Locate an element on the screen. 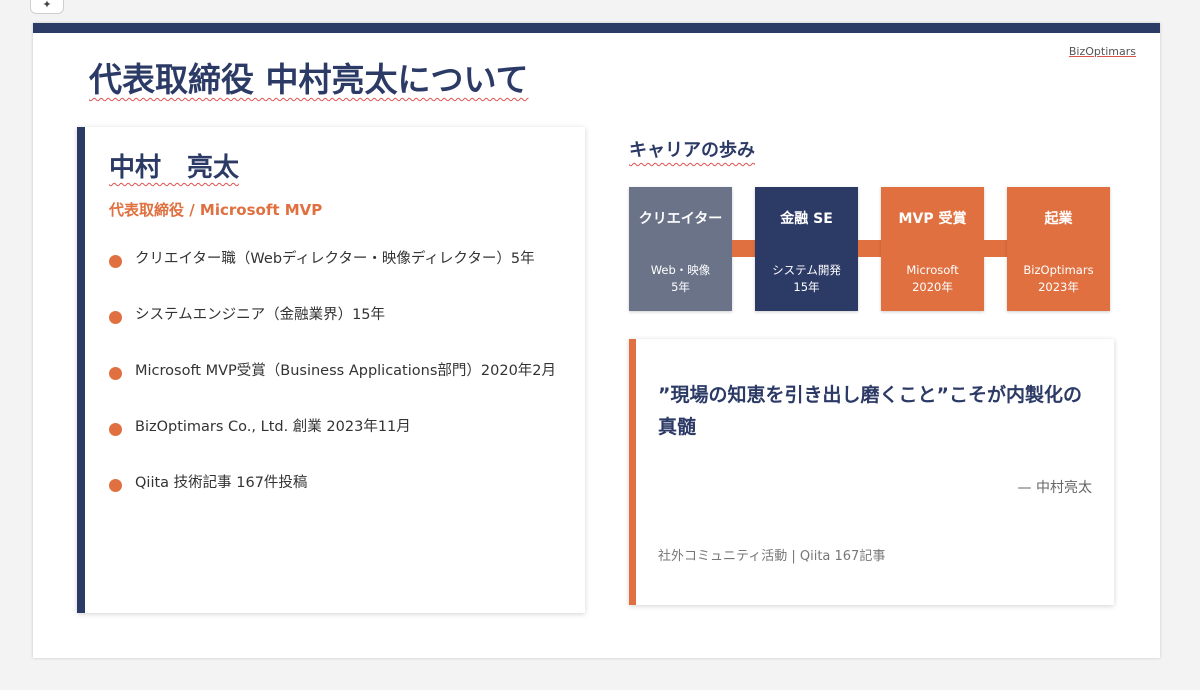  step-sub-line: Web・映像 is located at coordinates (680, 270).